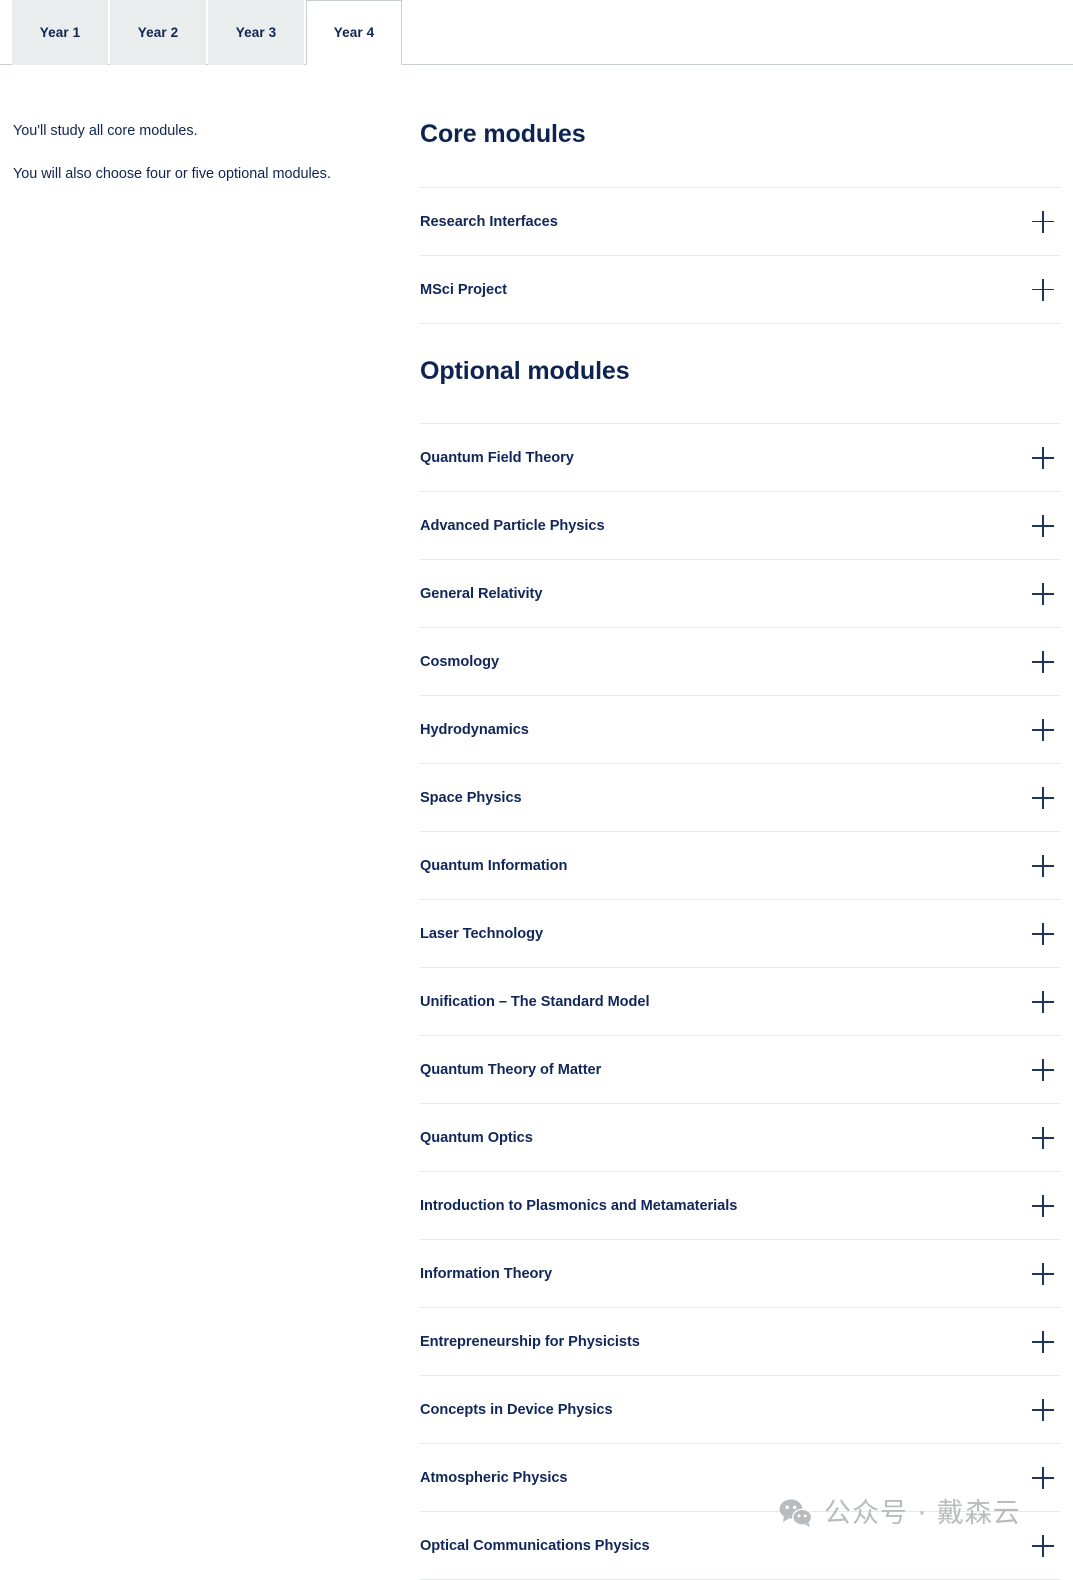  I want to click on module-title: Advanced Particle Physics, so click(512, 526).